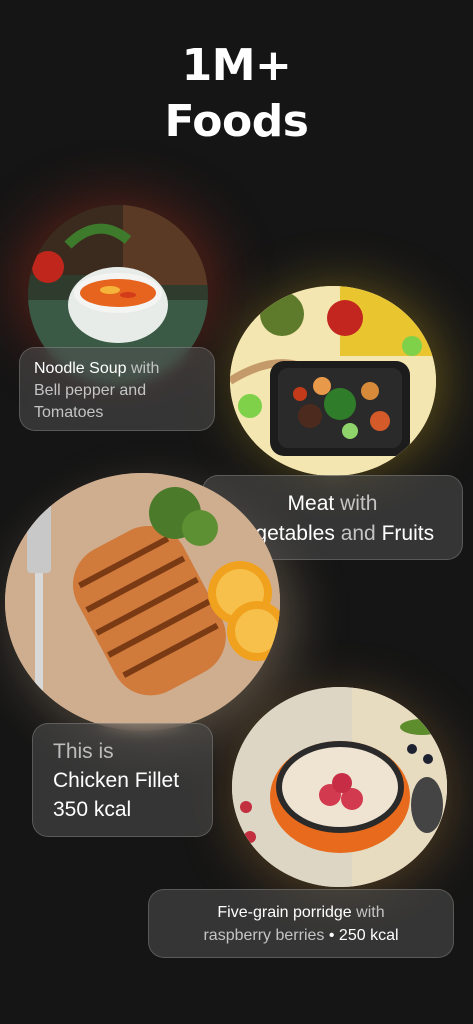  I want to click on headline-count: 1M+, so click(236, 65).